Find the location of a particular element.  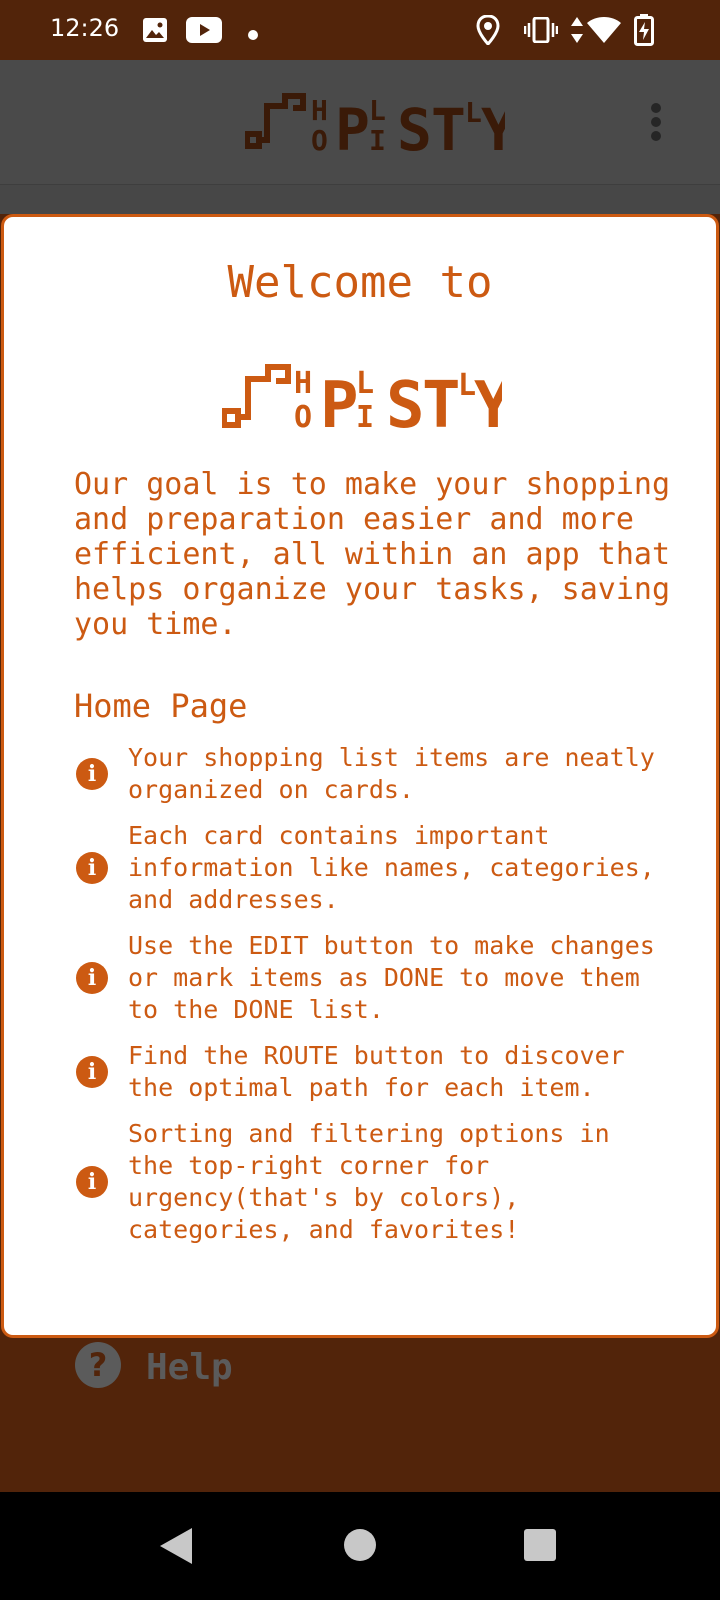

location-icon is located at coordinates (488, 31).